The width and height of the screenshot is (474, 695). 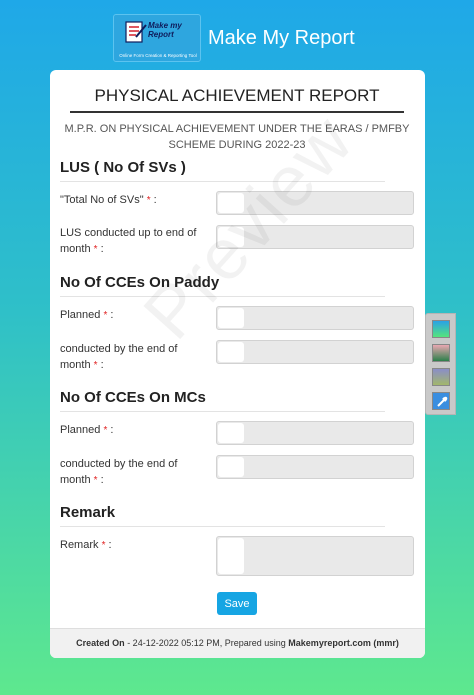 I want to click on paddy-conducted-input, so click(x=315, y=352).